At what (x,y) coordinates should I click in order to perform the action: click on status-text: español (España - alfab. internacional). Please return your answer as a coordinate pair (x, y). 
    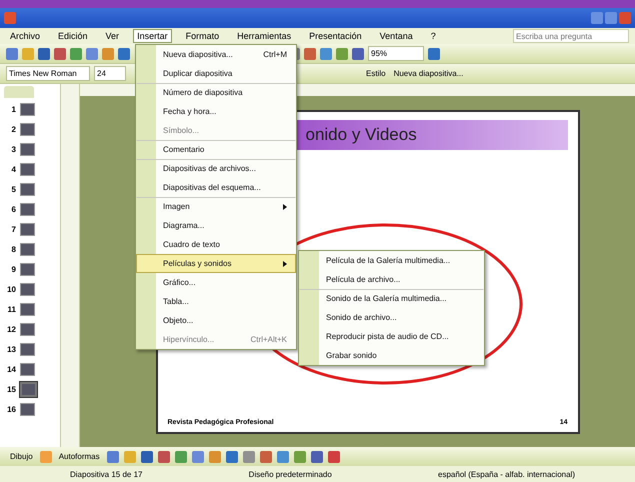
    Looking at the image, I should click on (506, 474).